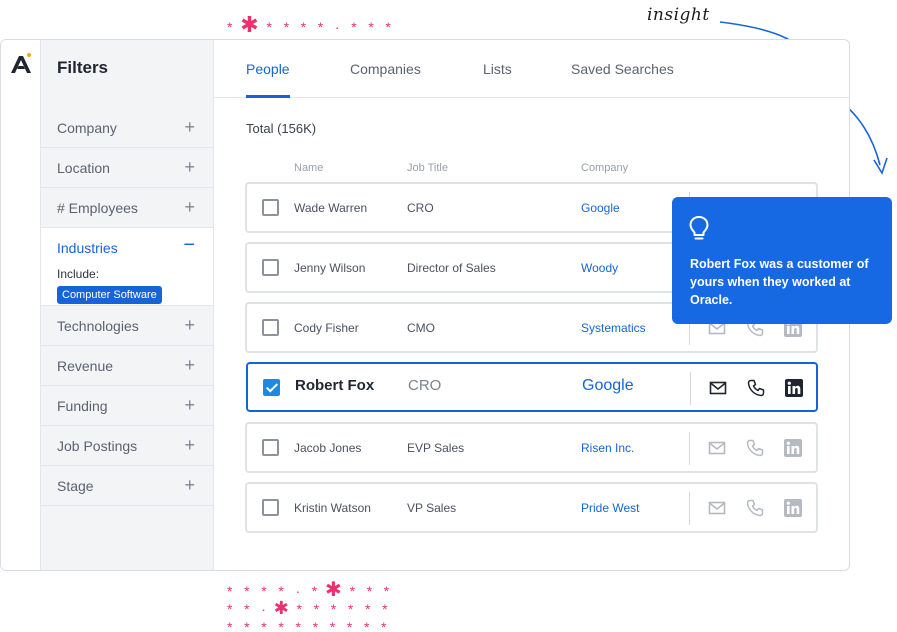 The height and width of the screenshot is (632, 897). I want to click on filter-technologies: Technologies +, so click(127, 326).